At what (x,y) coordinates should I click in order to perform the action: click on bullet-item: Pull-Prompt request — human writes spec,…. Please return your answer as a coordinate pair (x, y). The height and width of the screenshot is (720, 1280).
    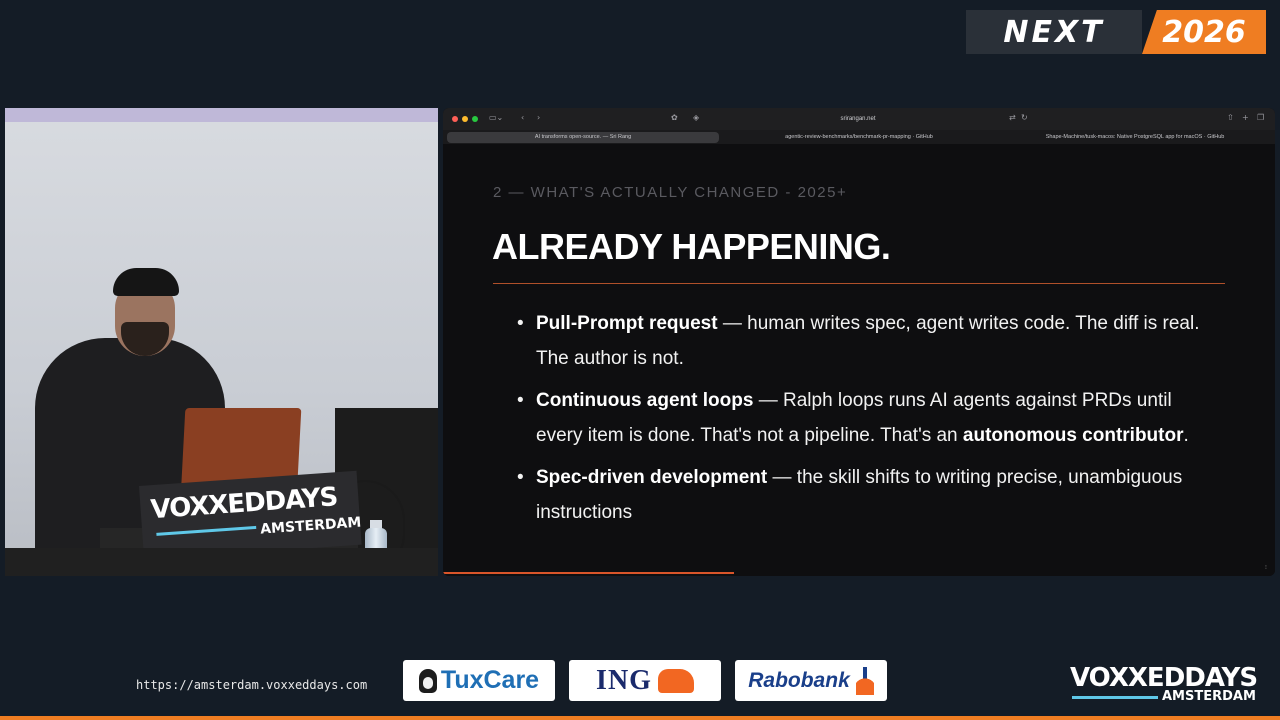
    Looking at the image, I should click on (867, 341).